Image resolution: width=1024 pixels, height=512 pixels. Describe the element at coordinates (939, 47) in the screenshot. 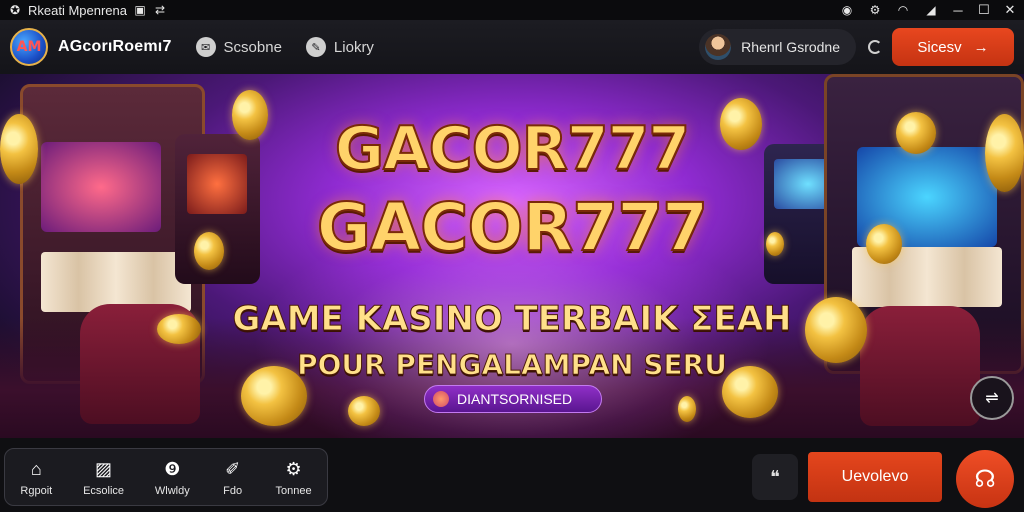

I see `top-cta-label: Sicesv` at that location.